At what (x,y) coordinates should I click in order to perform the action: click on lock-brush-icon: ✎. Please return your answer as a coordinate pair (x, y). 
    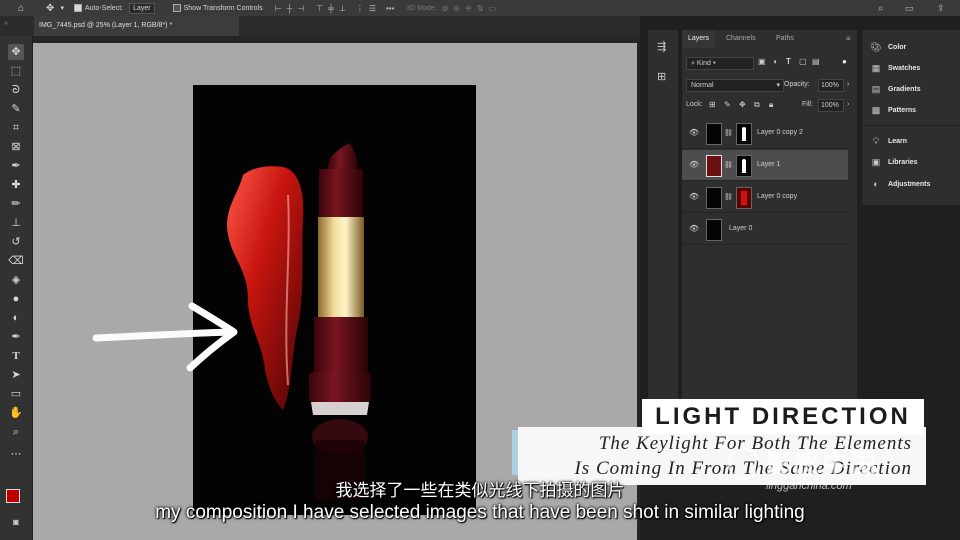
    Looking at the image, I should click on (727, 104).